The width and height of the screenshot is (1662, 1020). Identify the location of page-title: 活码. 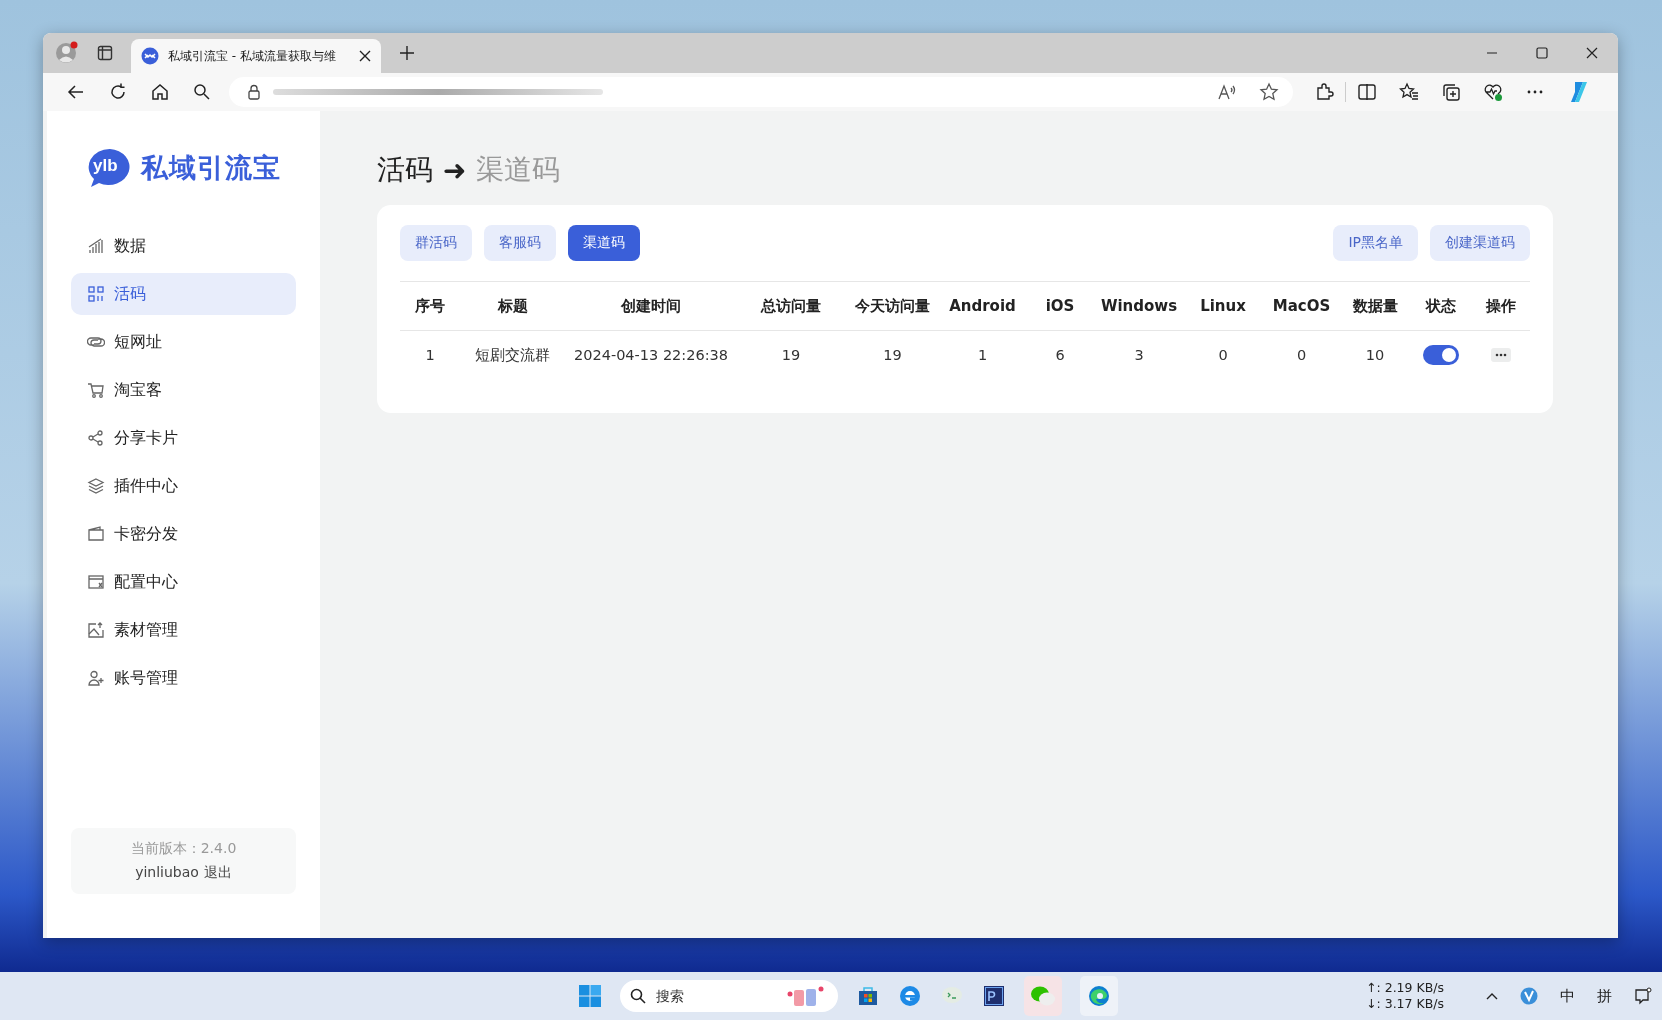
(405, 170).